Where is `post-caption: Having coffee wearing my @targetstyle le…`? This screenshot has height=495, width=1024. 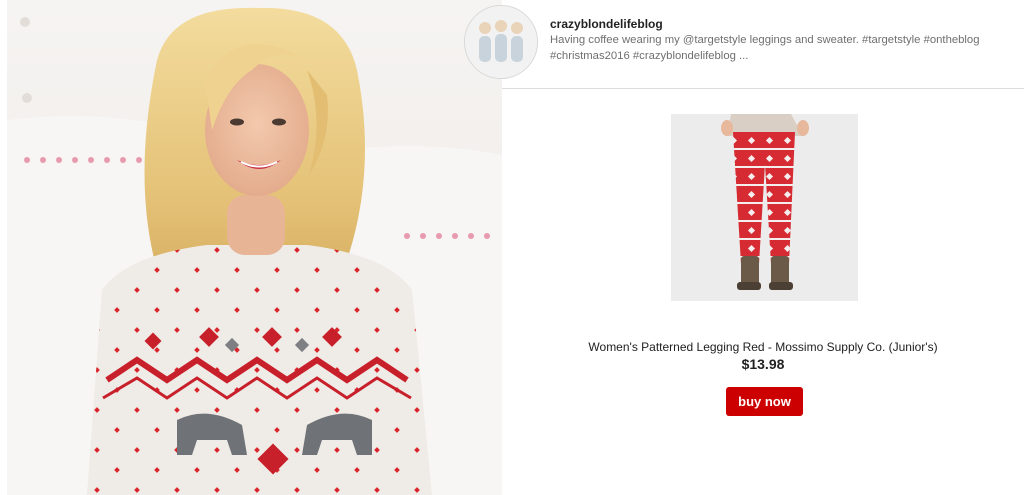 post-caption: Having coffee wearing my @targetstyle le… is located at coordinates (765, 48).